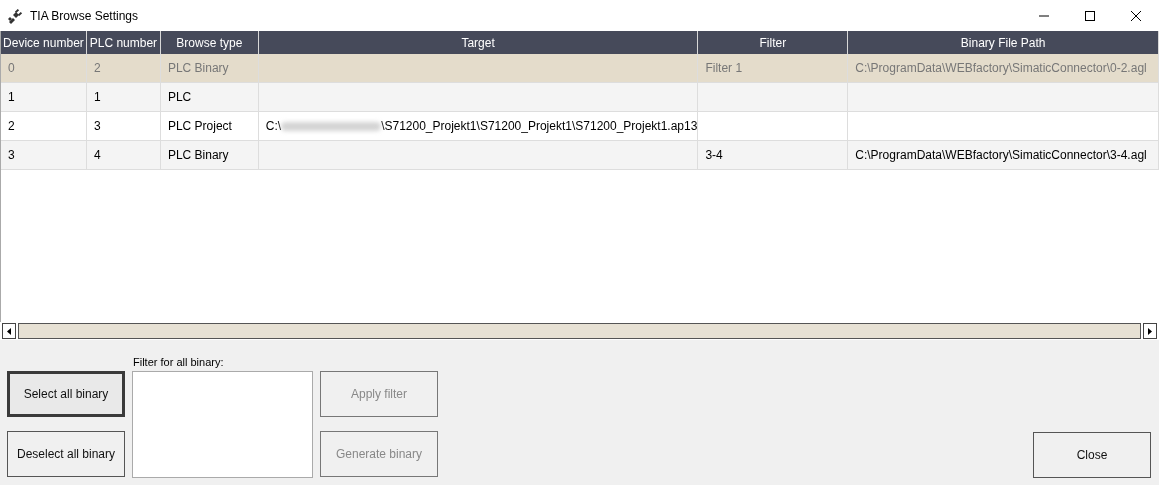 This screenshot has width=1159, height=485. Describe the element at coordinates (1090, 15) in the screenshot. I see `maximize-icon` at that location.